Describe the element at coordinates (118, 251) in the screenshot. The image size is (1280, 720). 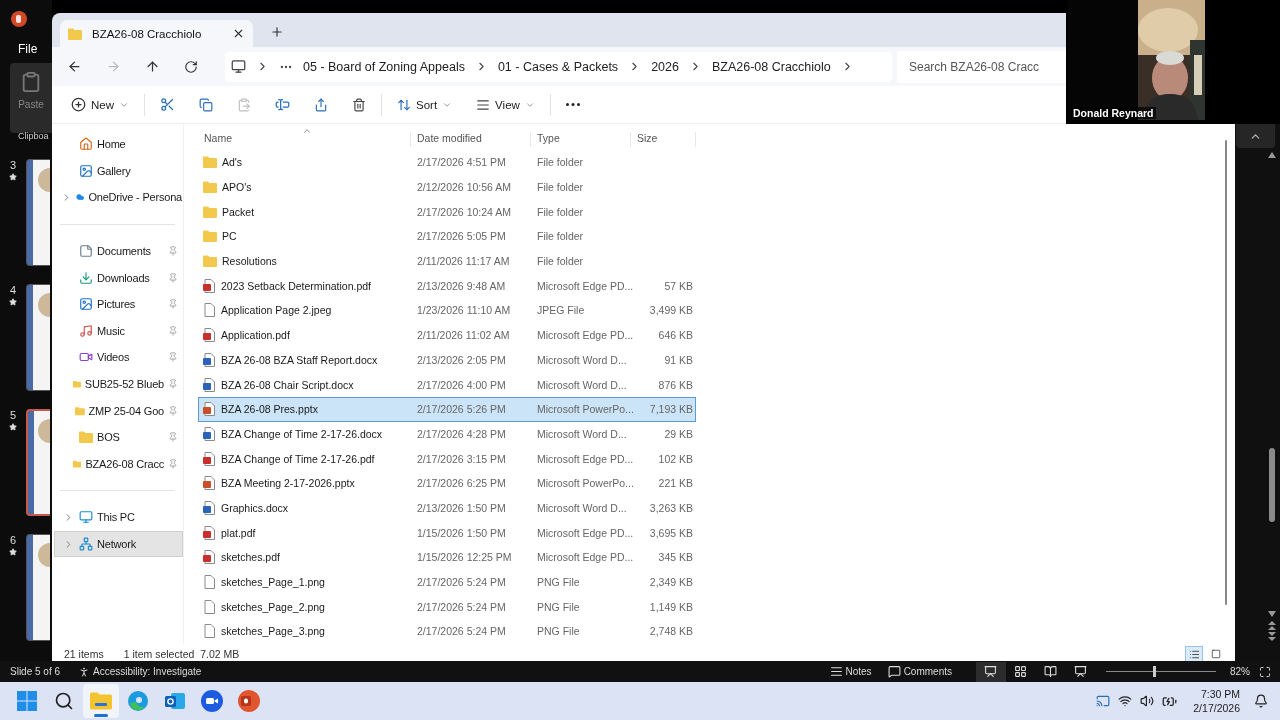
I see `sidebar-item: Documents` at that location.